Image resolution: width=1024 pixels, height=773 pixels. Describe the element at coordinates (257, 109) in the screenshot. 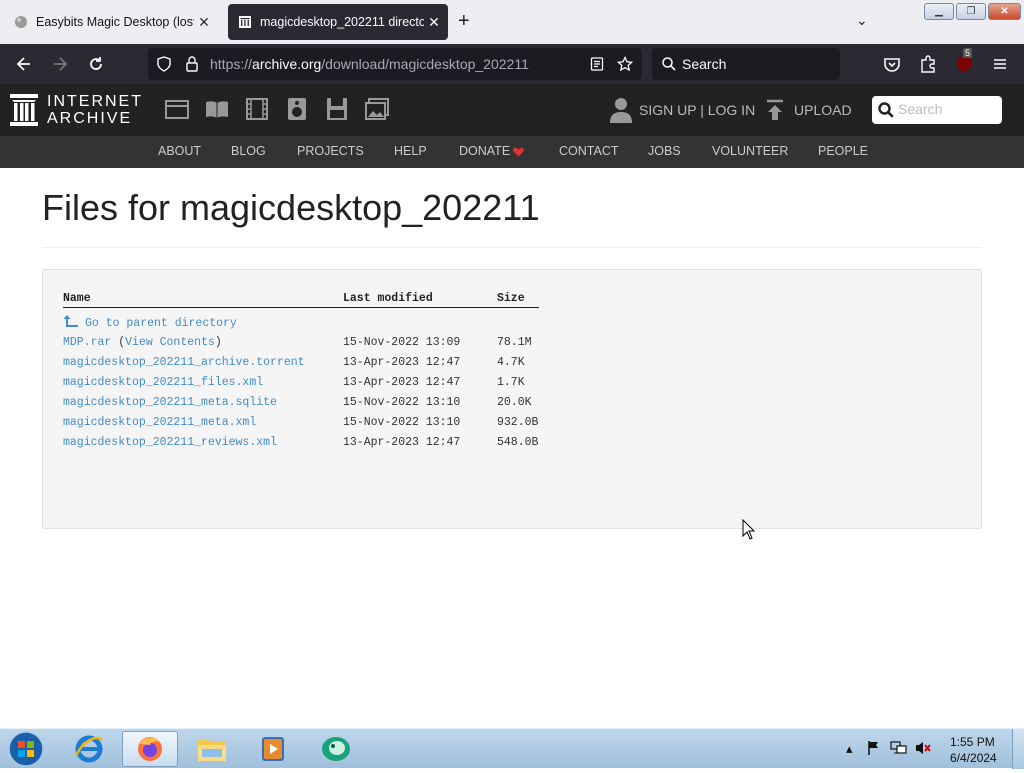

I see `video-icon` at that location.